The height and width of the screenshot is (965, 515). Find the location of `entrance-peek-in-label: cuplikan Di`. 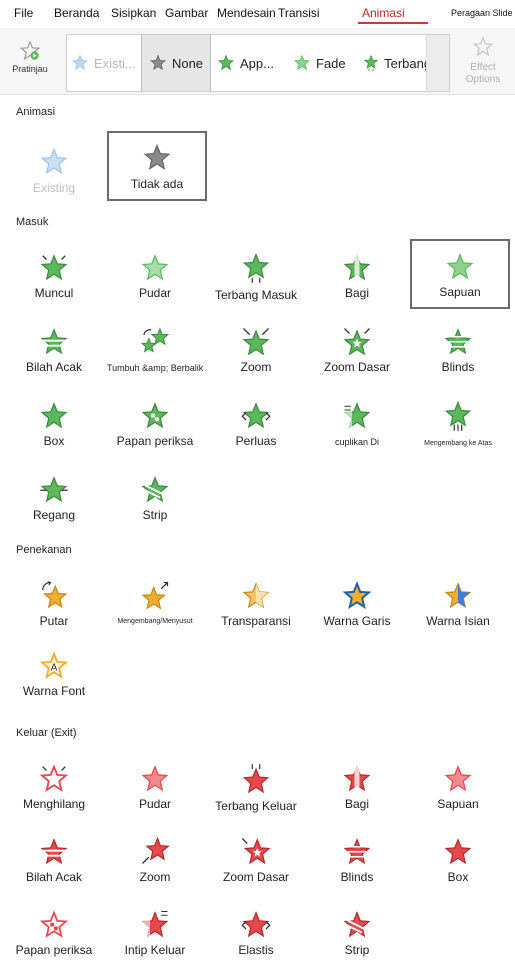

entrance-peek-in-label: cuplikan Di is located at coordinates (357, 442).